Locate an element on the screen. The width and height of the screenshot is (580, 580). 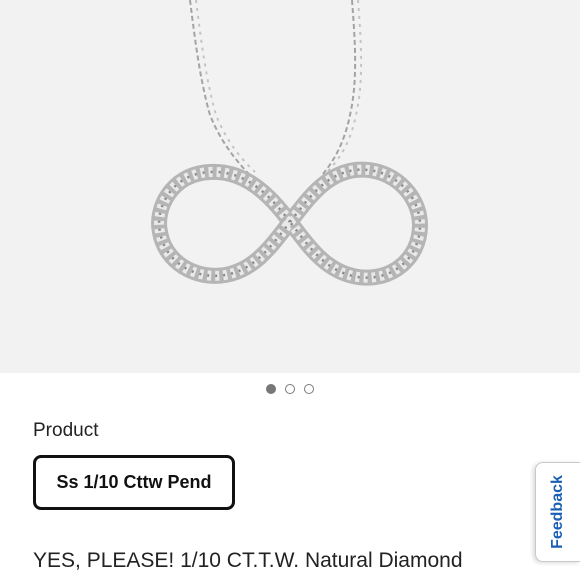
feedback-button: Feedback is located at coordinates (557, 512).